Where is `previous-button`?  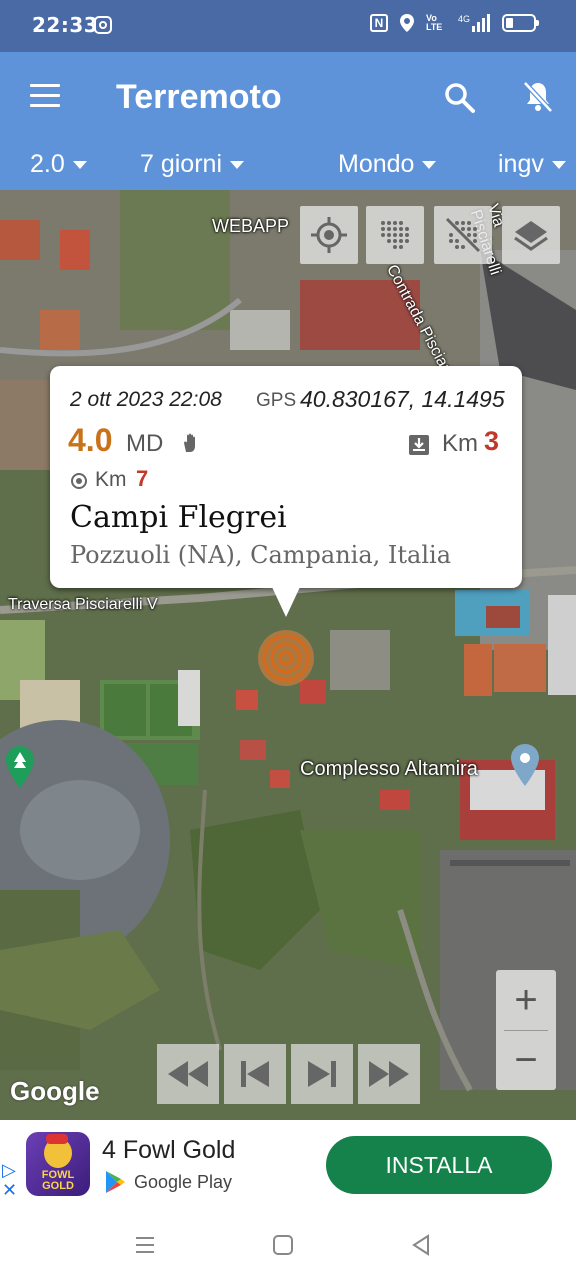
previous-button is located at coordinates (255, 1074).